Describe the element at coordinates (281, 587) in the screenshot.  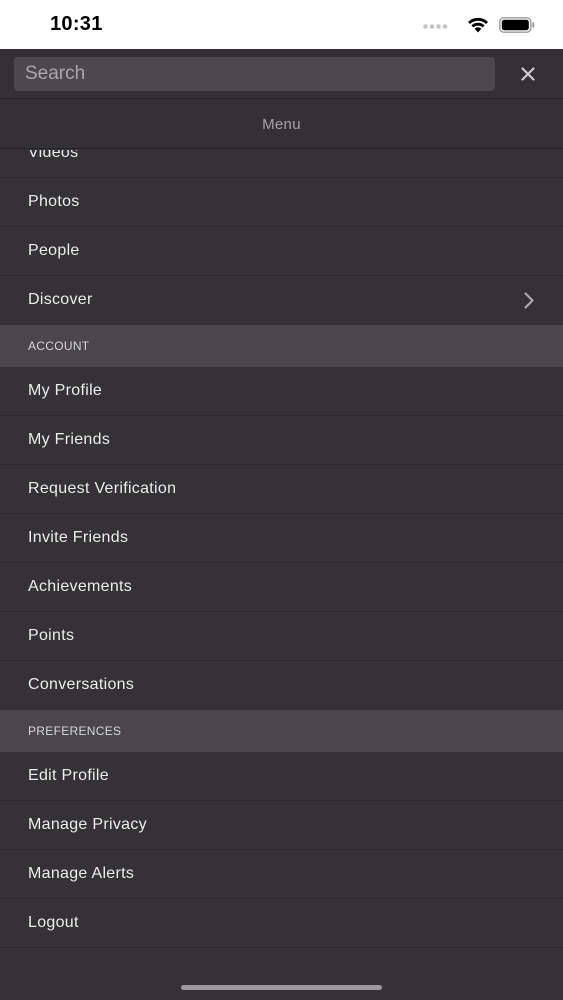
I see `menu-item-achievements: Achievements` at that location.